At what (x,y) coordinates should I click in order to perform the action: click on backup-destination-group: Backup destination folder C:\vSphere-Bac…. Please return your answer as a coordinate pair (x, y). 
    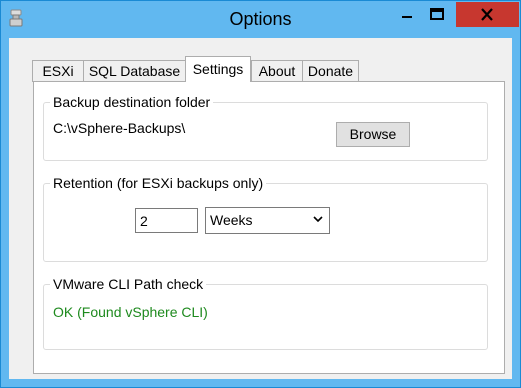
    Looking at the image, I should click on (265, 127).